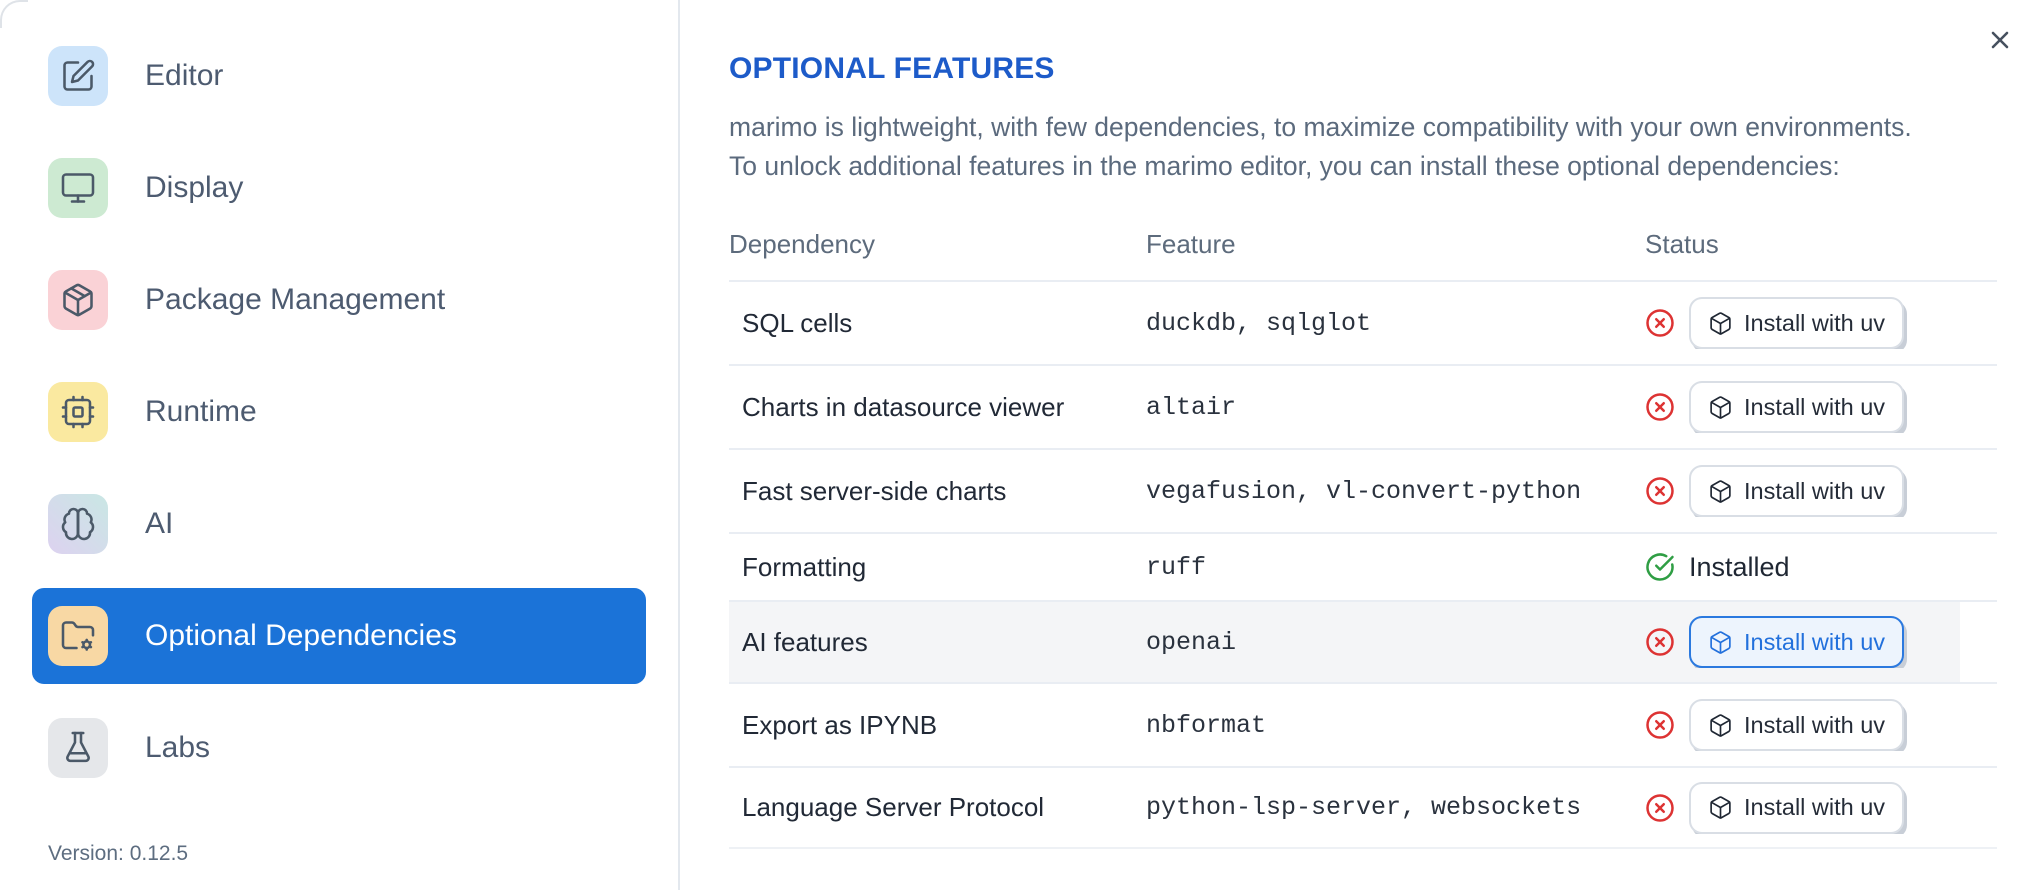  Describe the element at coordinates (1821, 567) in the screenshot. I see `status-cell: Installed` at that location.